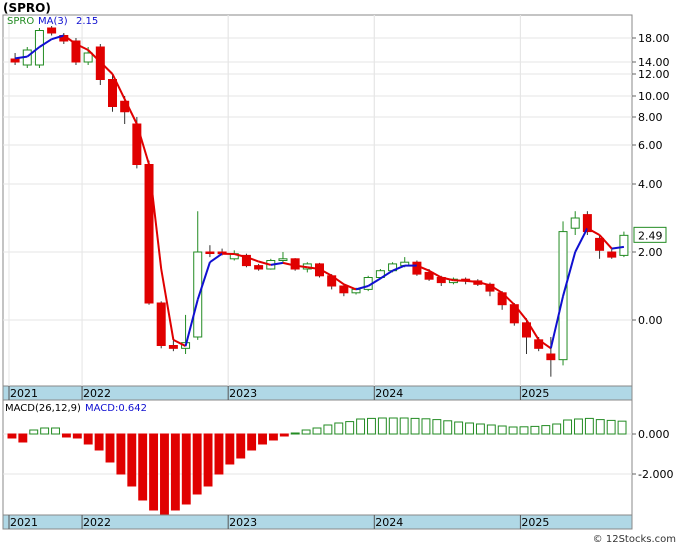 The width and height of the screenshot is (680, 546). Describe the element at coordinates (53, 21) in the screenshot. I see `legend-ma-label: MA(3)` at that location.